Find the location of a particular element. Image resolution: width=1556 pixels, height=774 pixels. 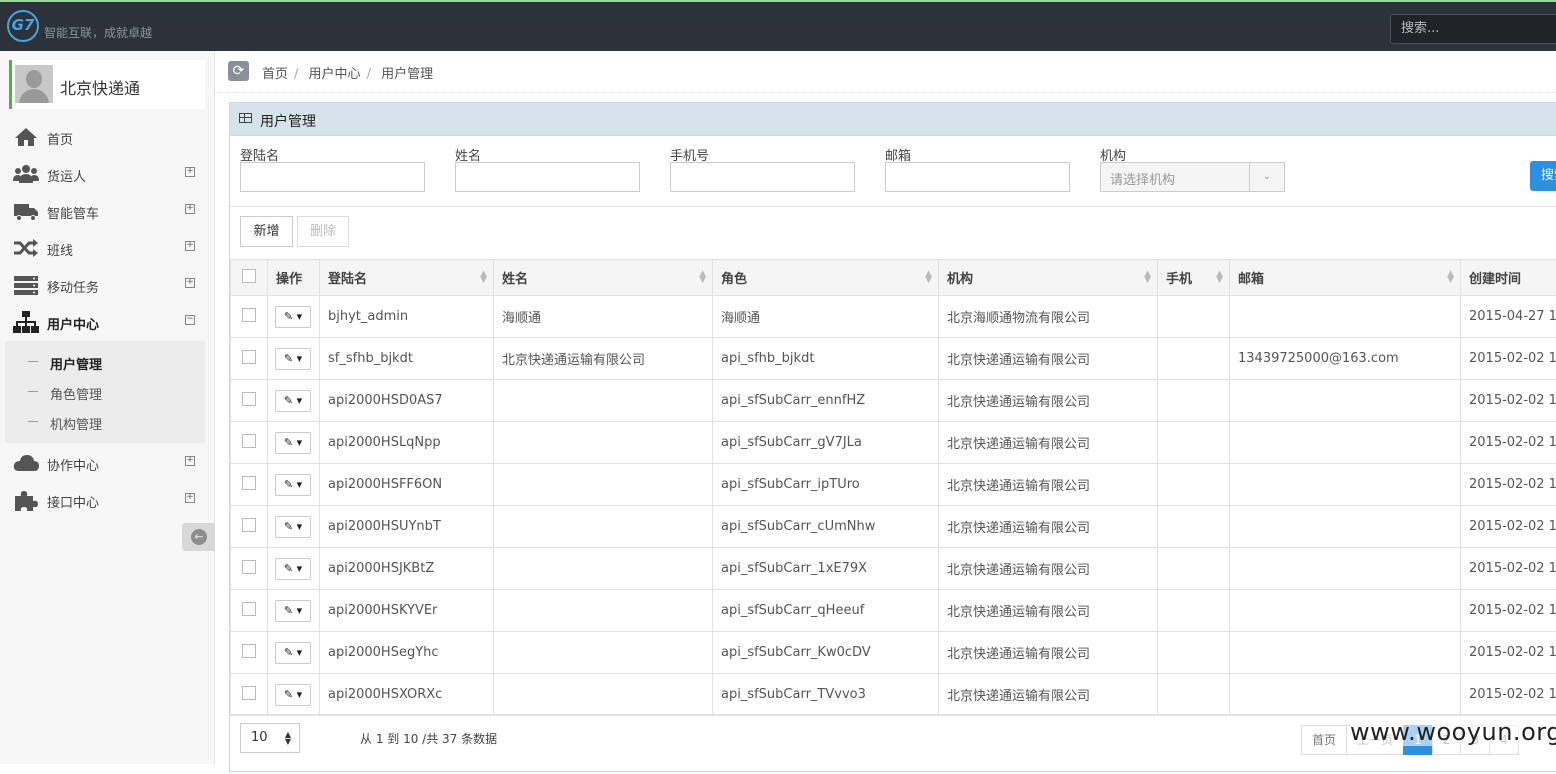

sidebar-item-label: 智能管车 is located at coordinates (73, 212).